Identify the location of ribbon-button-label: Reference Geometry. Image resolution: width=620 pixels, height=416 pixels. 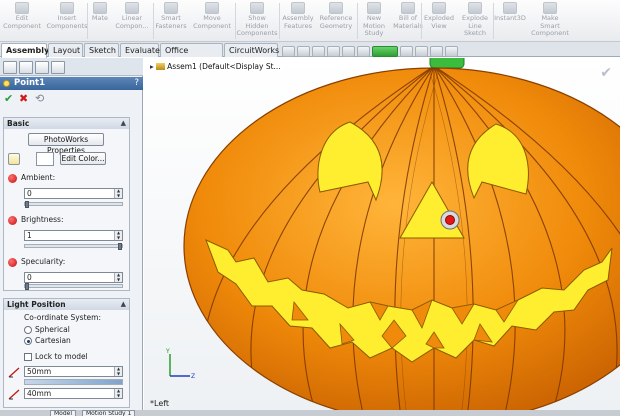
(336, 22).